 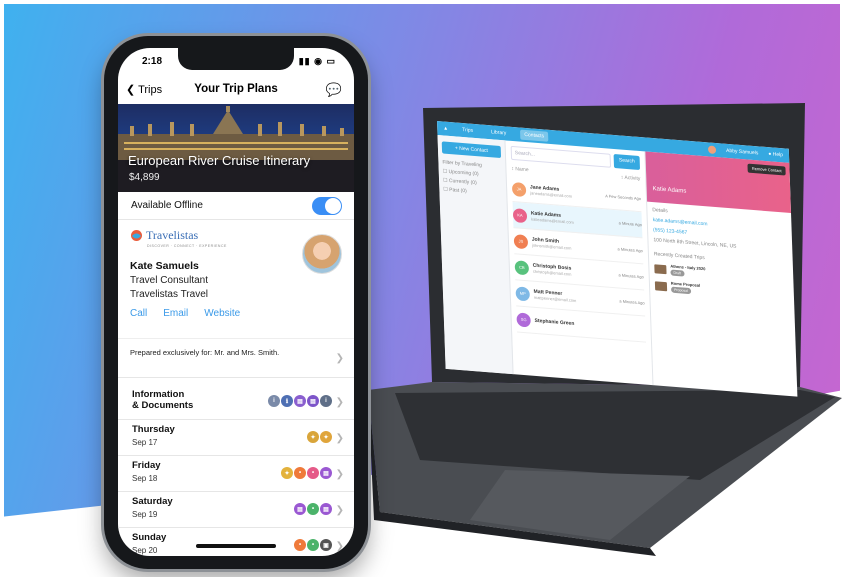 I want to click on travelistas-logo: Travelistas, so click(x=164, y=235).